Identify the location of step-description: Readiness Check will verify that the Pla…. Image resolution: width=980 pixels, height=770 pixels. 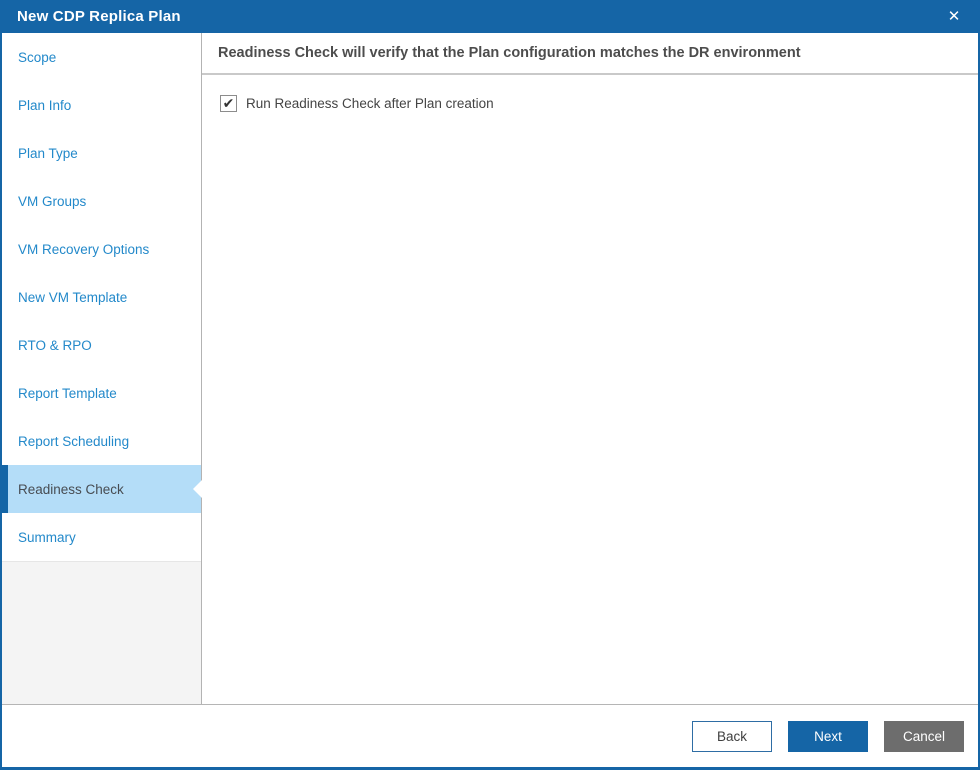
(590, 54).